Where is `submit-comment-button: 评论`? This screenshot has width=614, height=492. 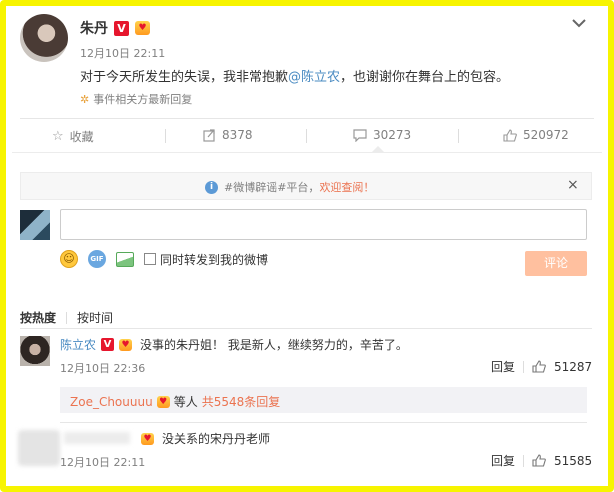 submit-comment-button: 评论 is located at coordinates (556, 263).